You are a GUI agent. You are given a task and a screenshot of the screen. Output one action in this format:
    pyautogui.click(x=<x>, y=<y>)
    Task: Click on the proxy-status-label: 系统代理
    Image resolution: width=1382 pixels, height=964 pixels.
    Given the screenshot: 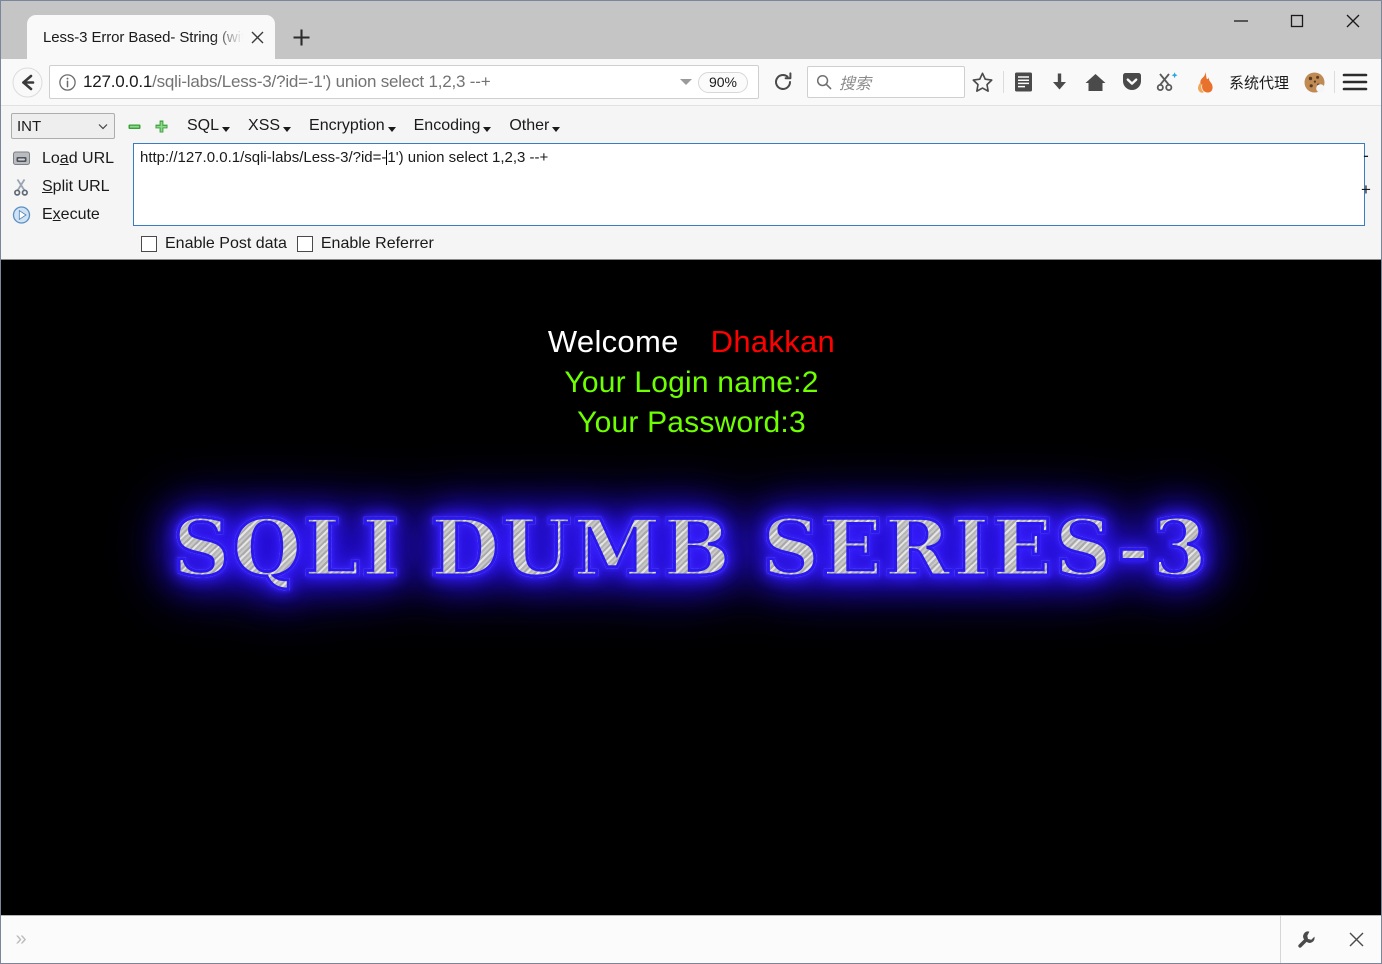 What is the action you would take?
    pyautogui.click(x=1259, y=82)
    